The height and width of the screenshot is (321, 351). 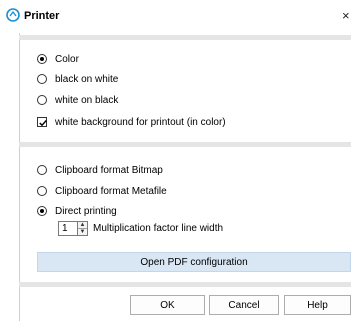 What do you see at coordinates (13, 15) in the screenshot?
I see `printer-app-icon` at bounding box center [13, 15].